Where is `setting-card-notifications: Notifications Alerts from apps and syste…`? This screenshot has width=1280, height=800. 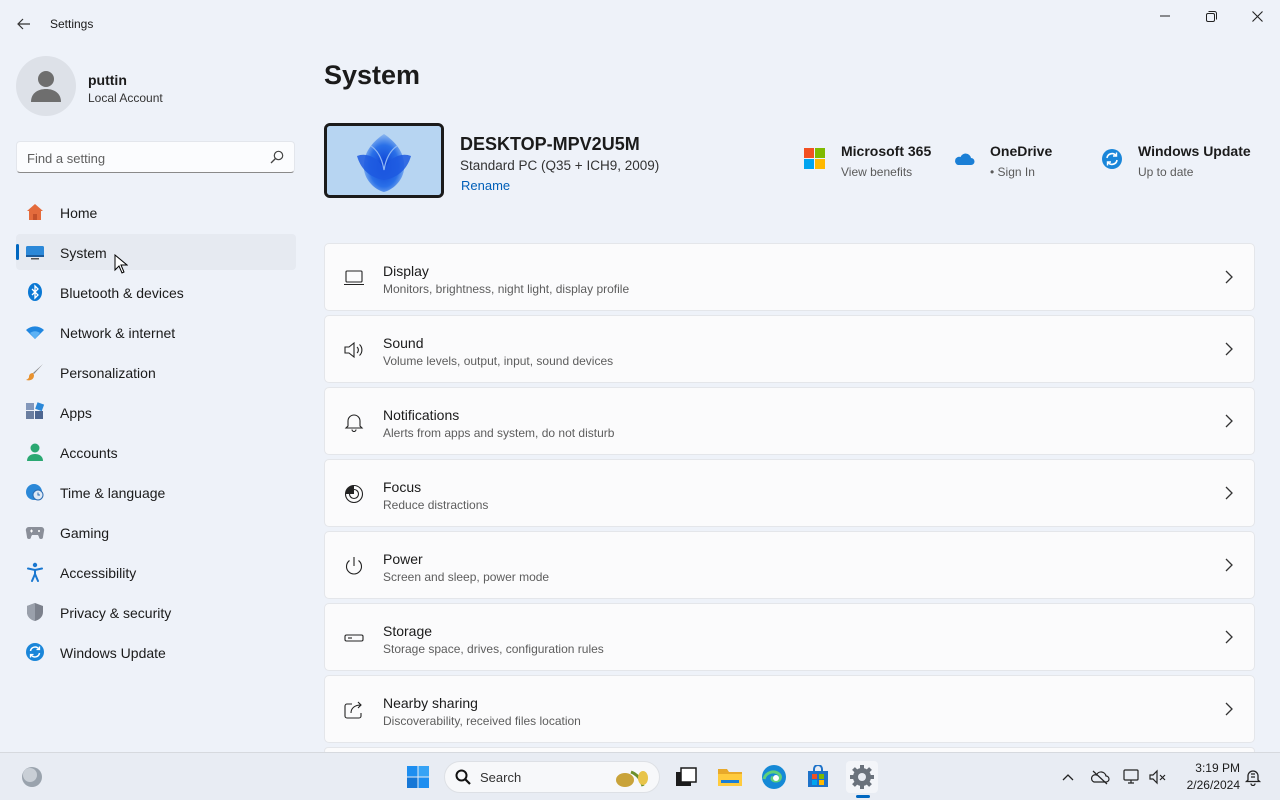
setting-card-notifications: Notifications Alerts from apps and syste… is located at coordinates (789, 421).